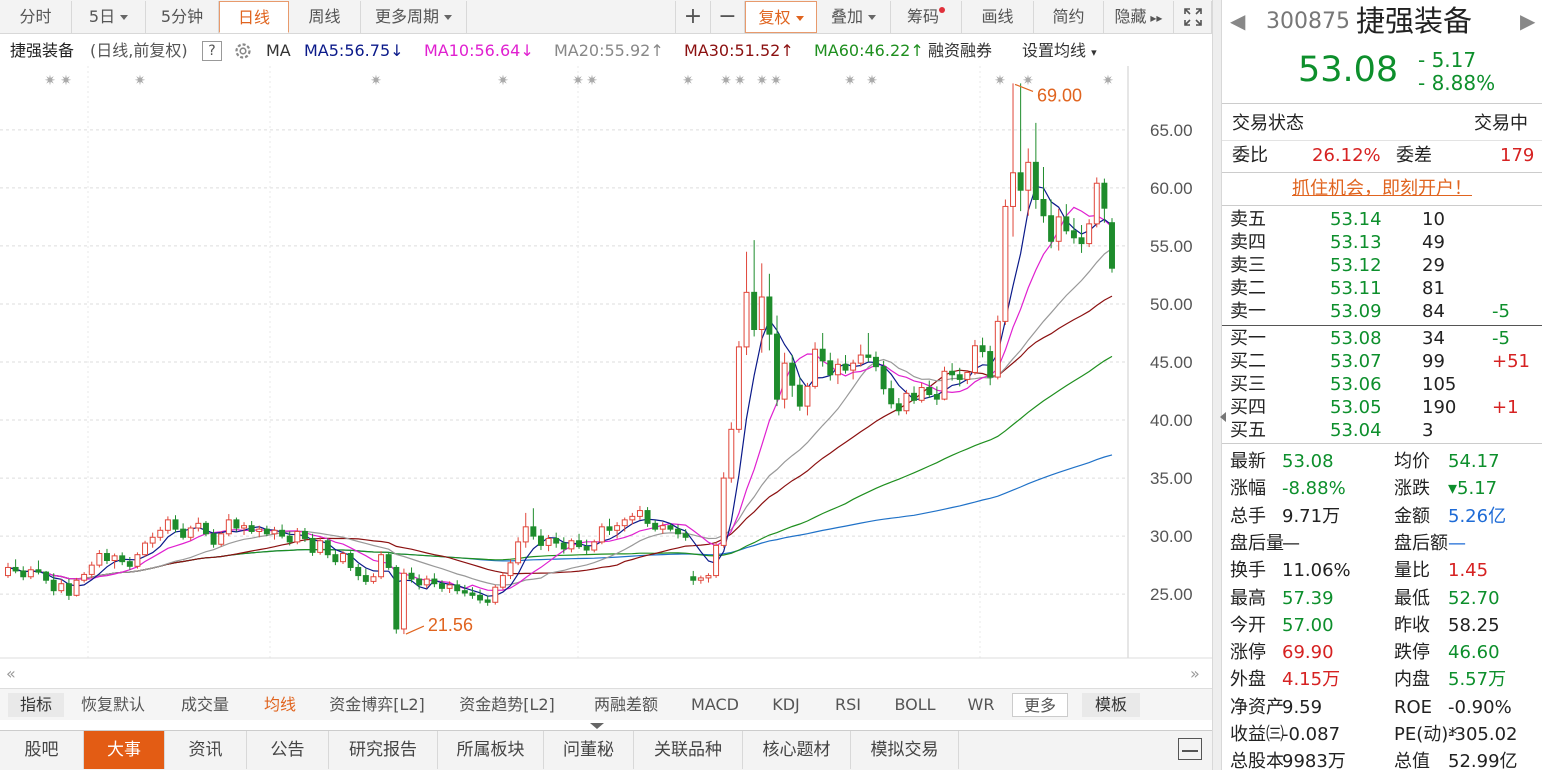  Describe the element at coordinates (1356, 407) in the screenshot. I see `bid-price: 53.05` at that location.